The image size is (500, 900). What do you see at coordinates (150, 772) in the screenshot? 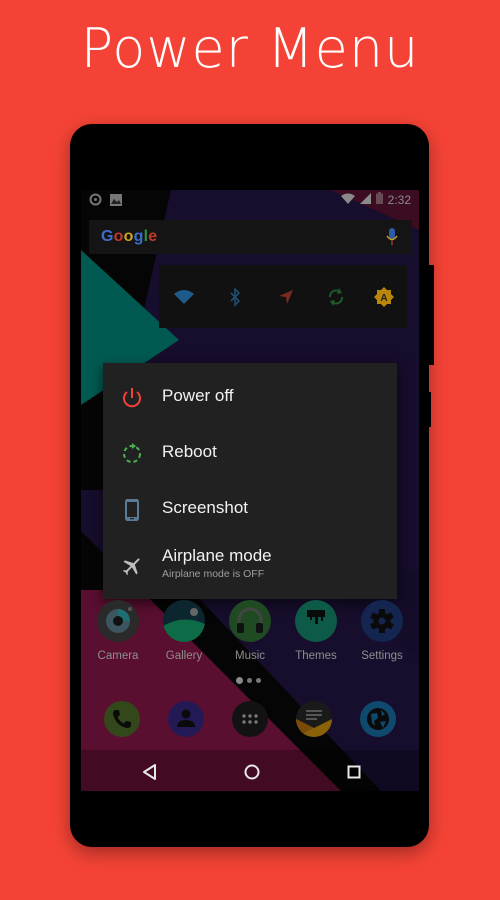
I see `back-icon` at bounding box center [150, 772].